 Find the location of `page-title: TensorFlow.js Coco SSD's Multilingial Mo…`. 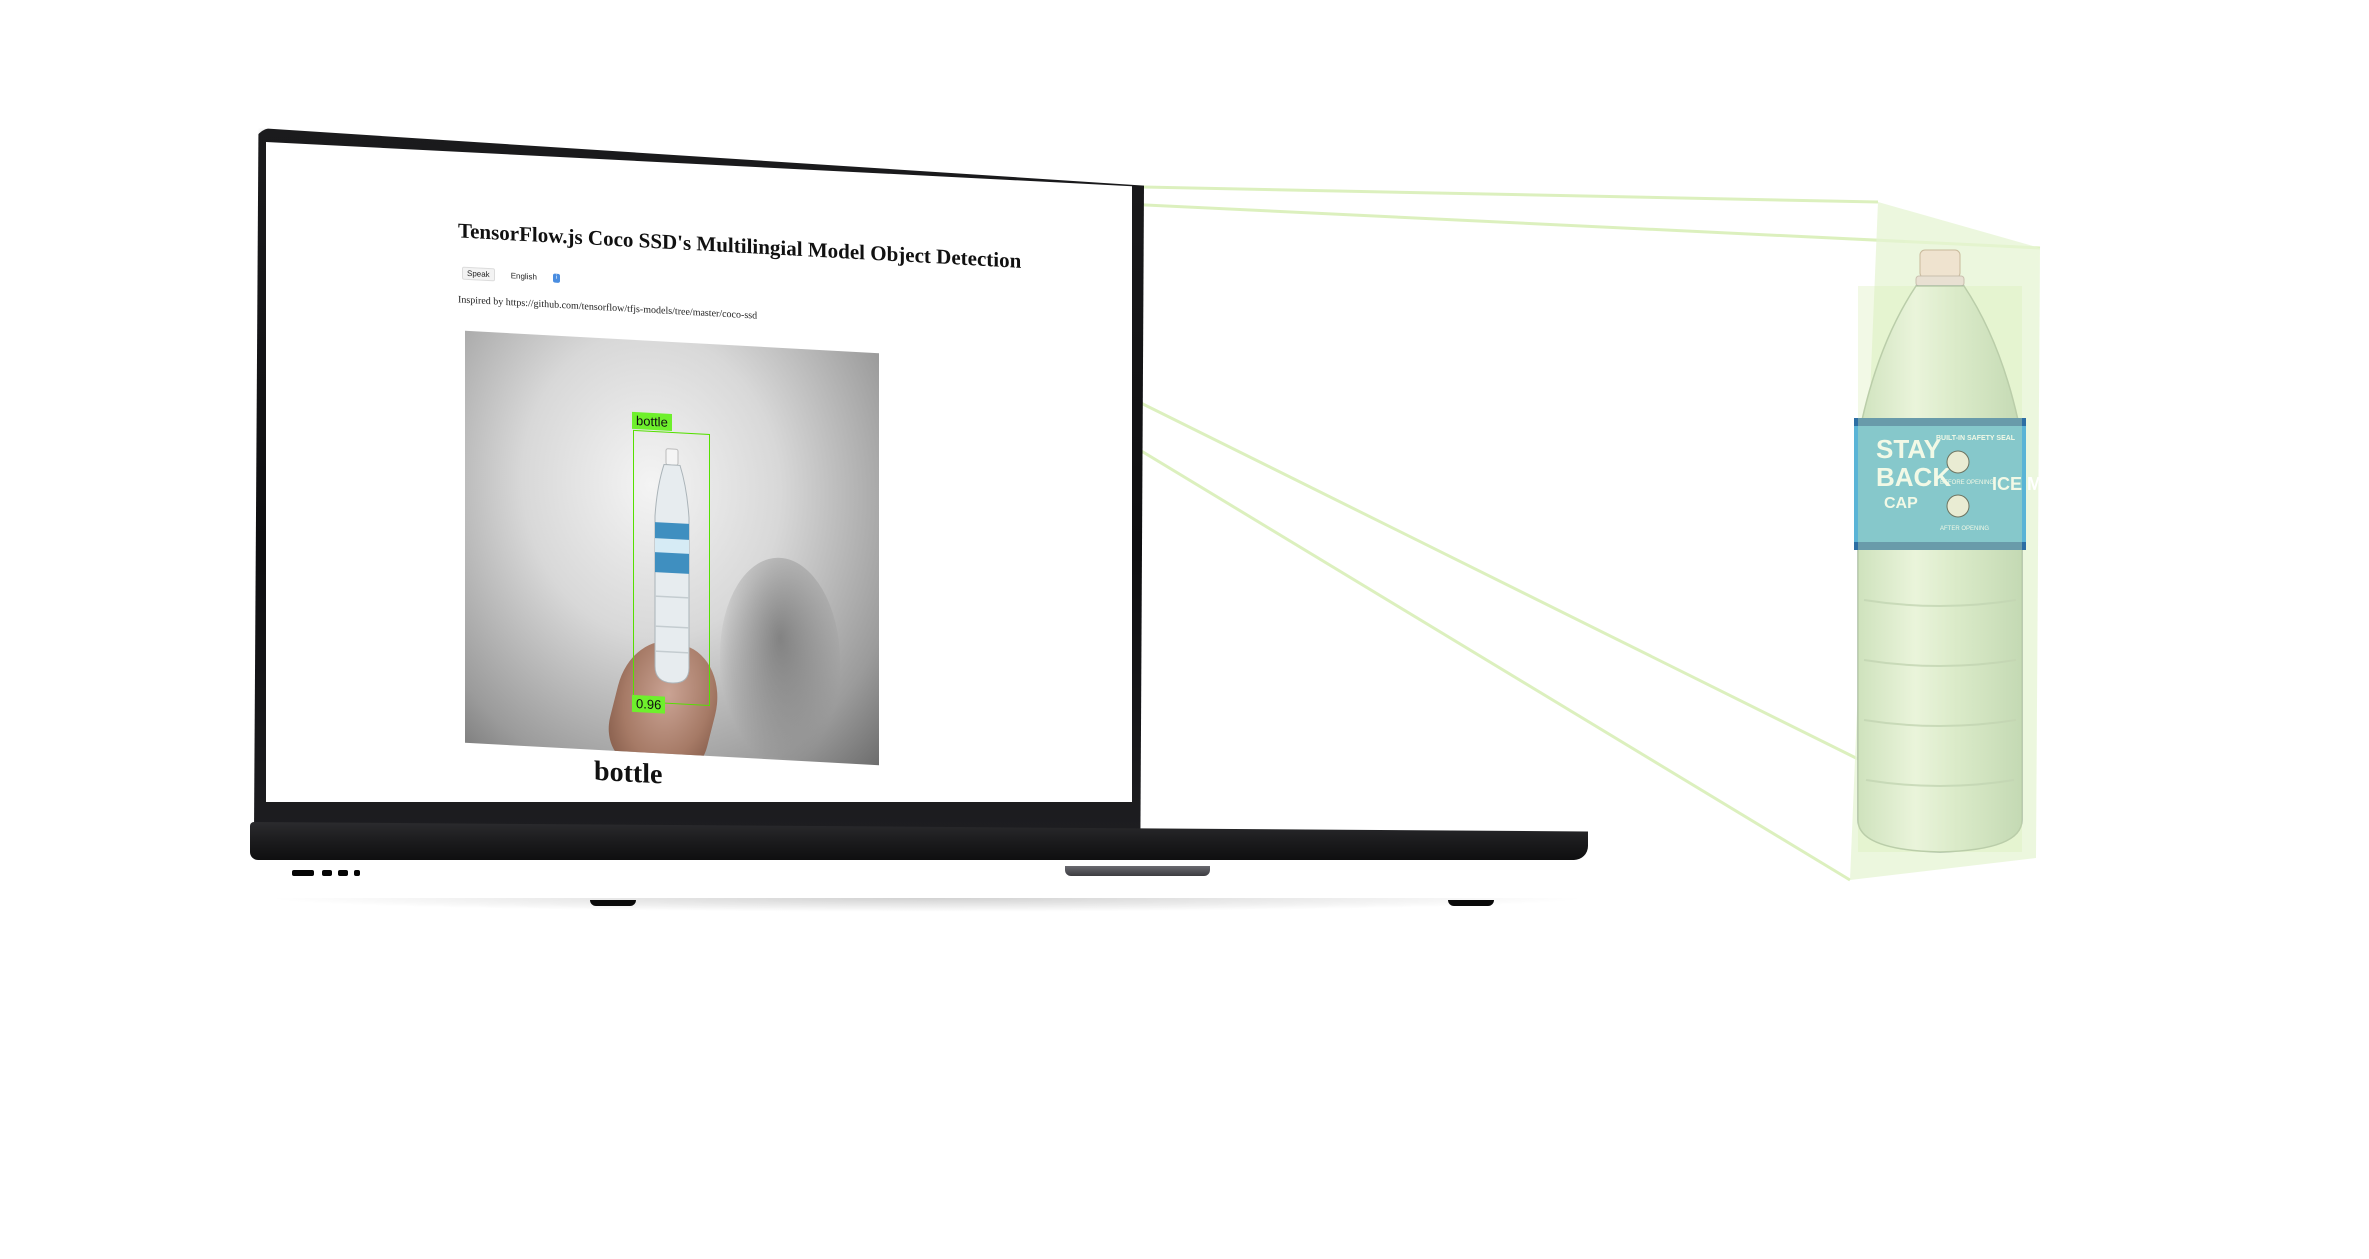

page-title: TensorFlow.js Coco SSD's Multilingial Mo… is located at coordinates (740, 245).